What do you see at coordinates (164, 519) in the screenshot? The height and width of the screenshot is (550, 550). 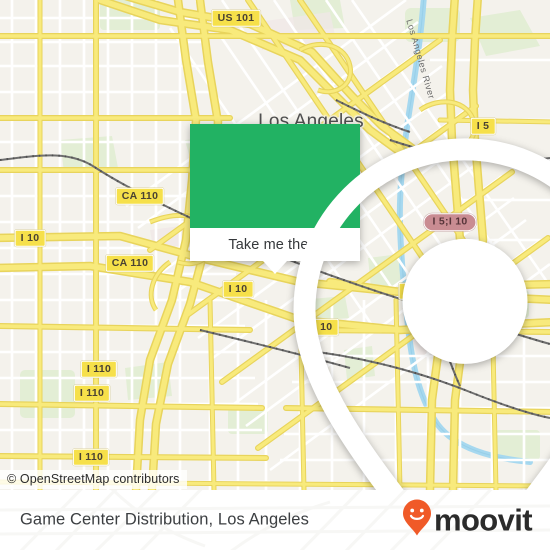 I see `place-title: Game Center Distribution, Los Angeles` at bounding box center [164, 519].